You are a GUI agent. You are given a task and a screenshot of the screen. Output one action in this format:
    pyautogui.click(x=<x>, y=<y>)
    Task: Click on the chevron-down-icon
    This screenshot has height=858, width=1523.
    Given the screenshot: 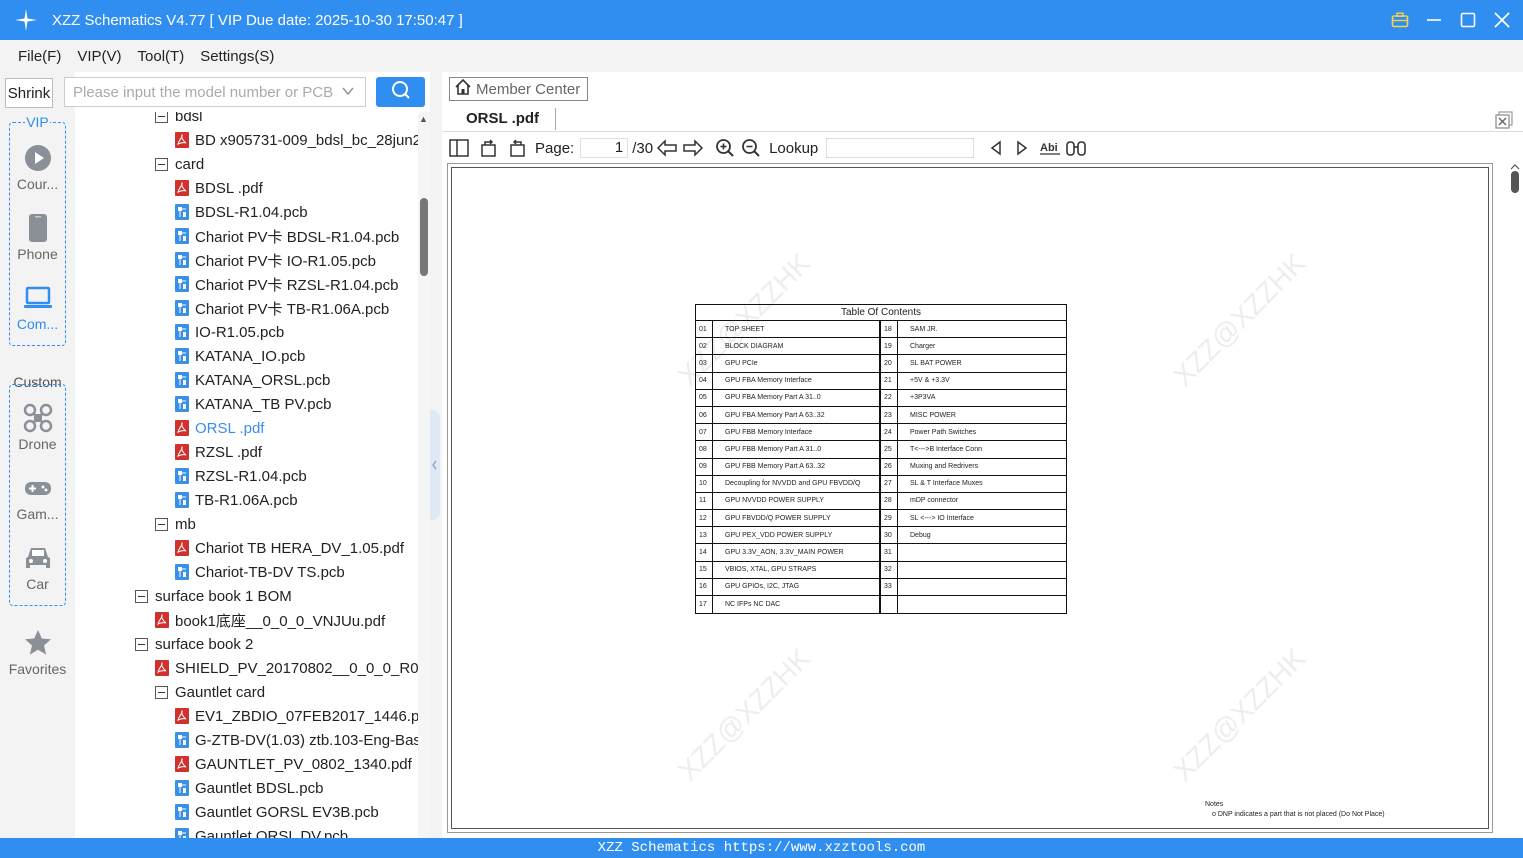 What is the action you would take?
    pyautogui.click(x=348, y=93)
    